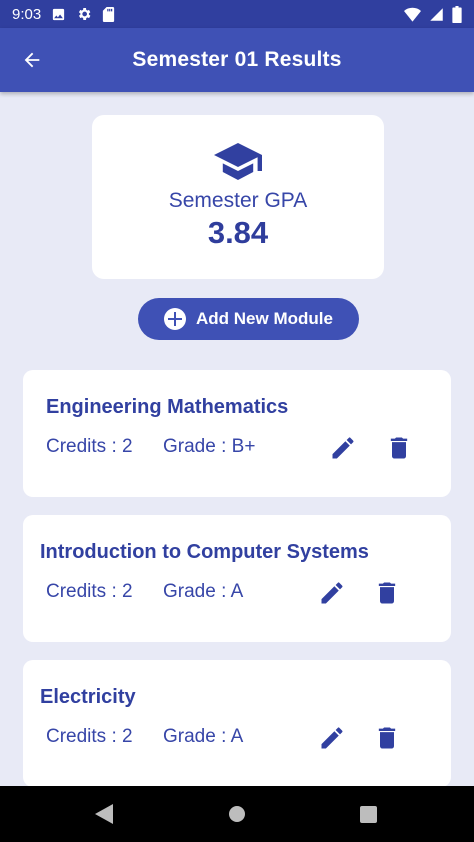  I want to click on graduation-cap-icon, so click(238, 161).